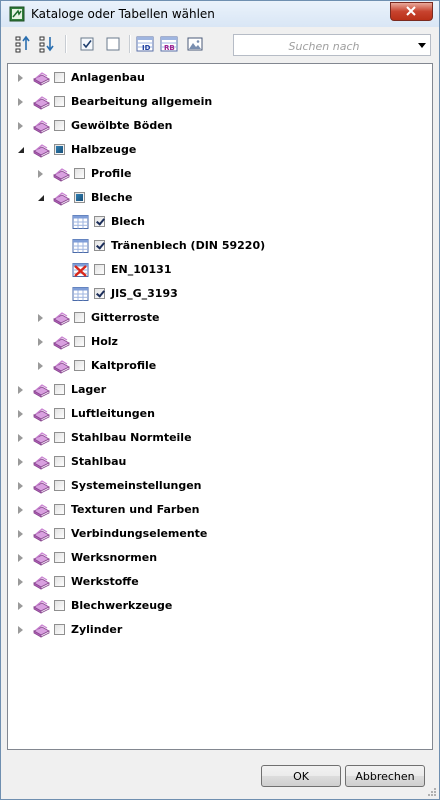 Image resolution: width=440 pixels, height=800 pixels. Describe the element at coordinates (128, 221) in the screenshot. I see `tree-node-label: Blech` at that location.